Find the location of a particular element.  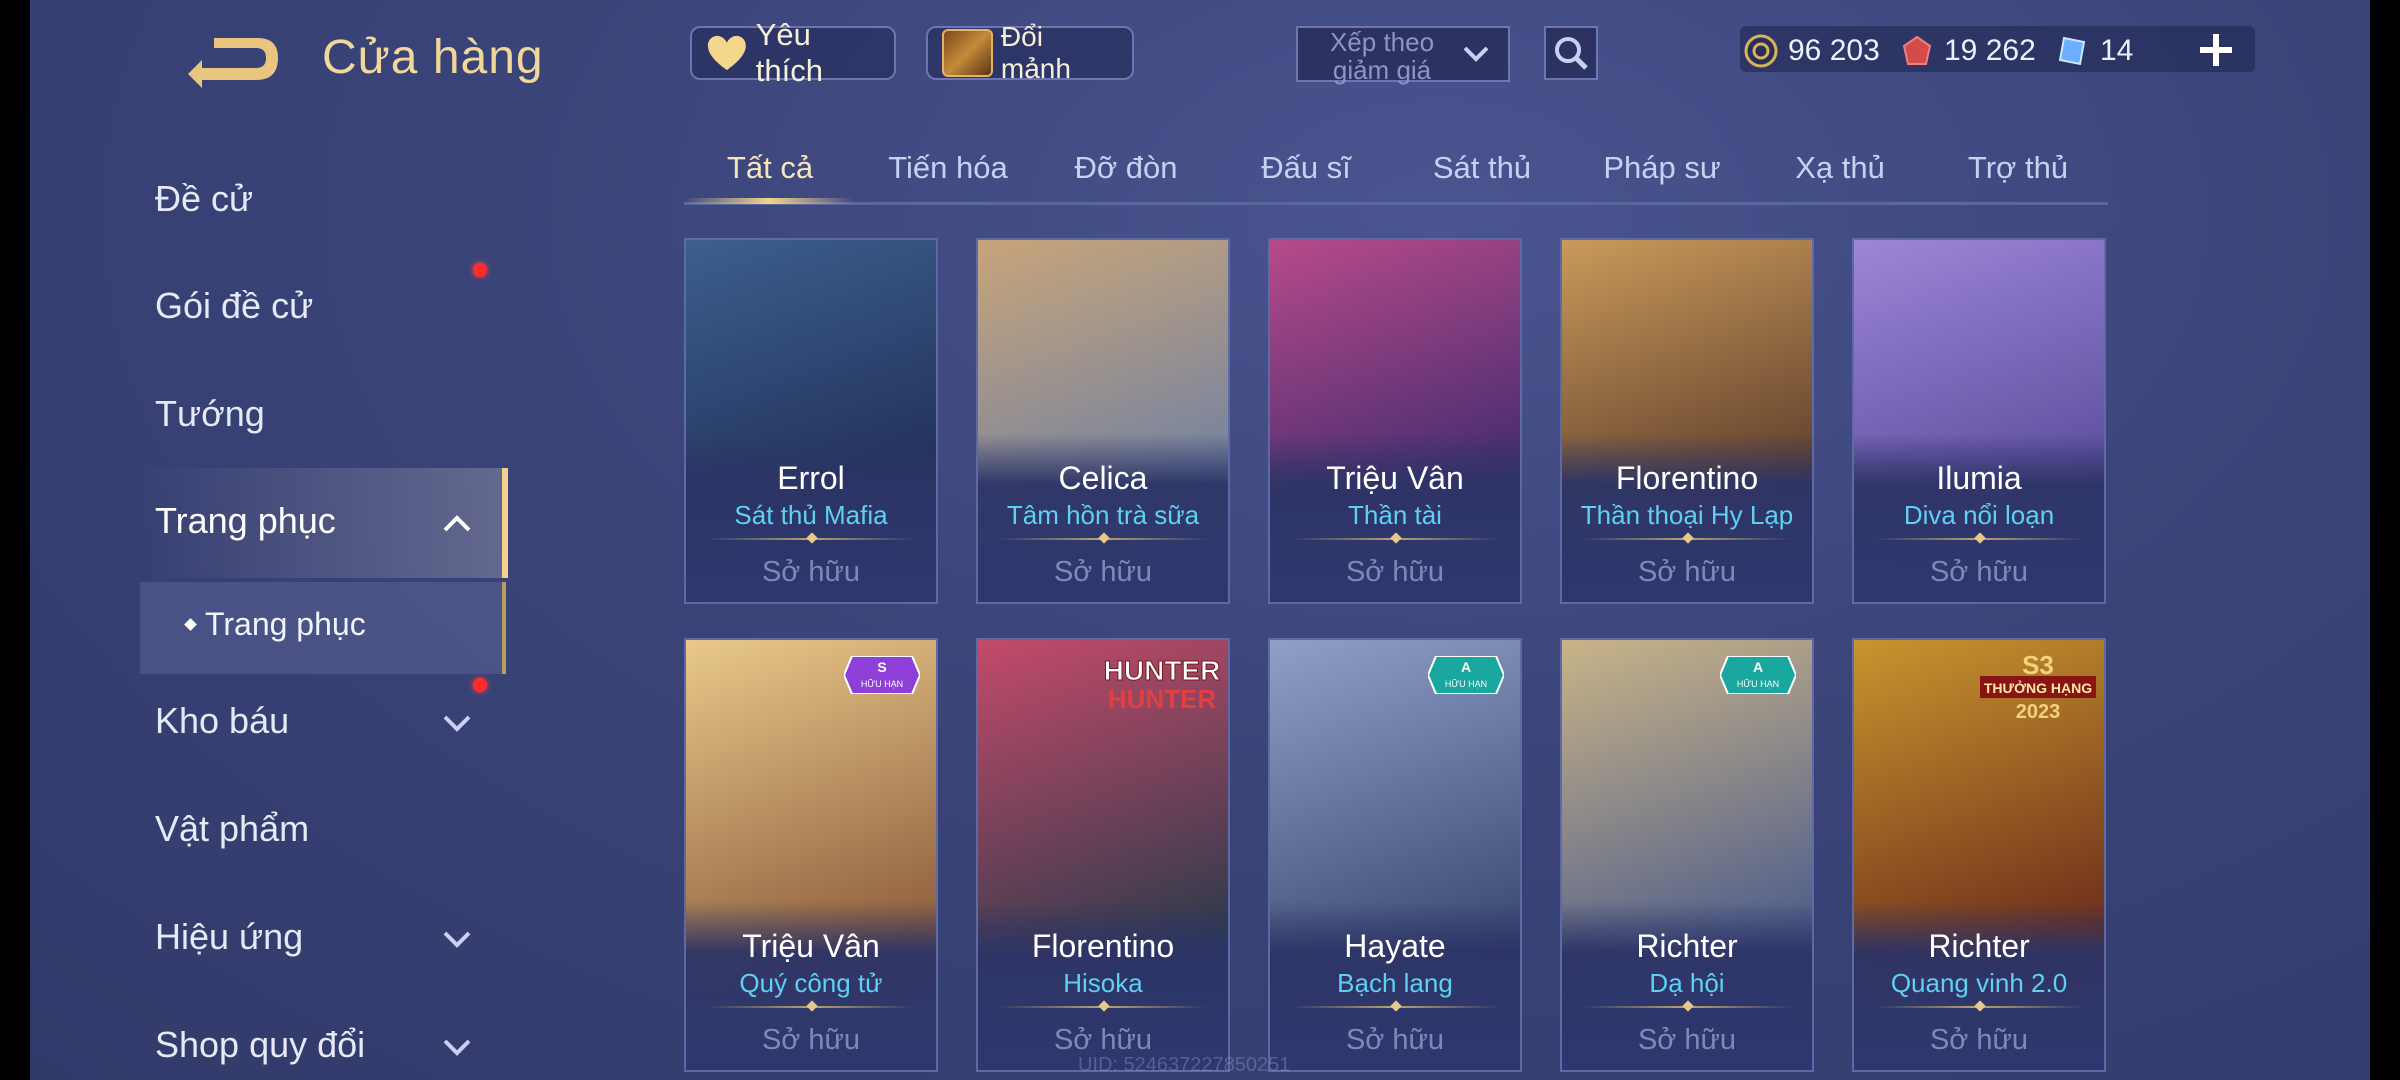

add-currency-button is located at coordinates (2216, 50).